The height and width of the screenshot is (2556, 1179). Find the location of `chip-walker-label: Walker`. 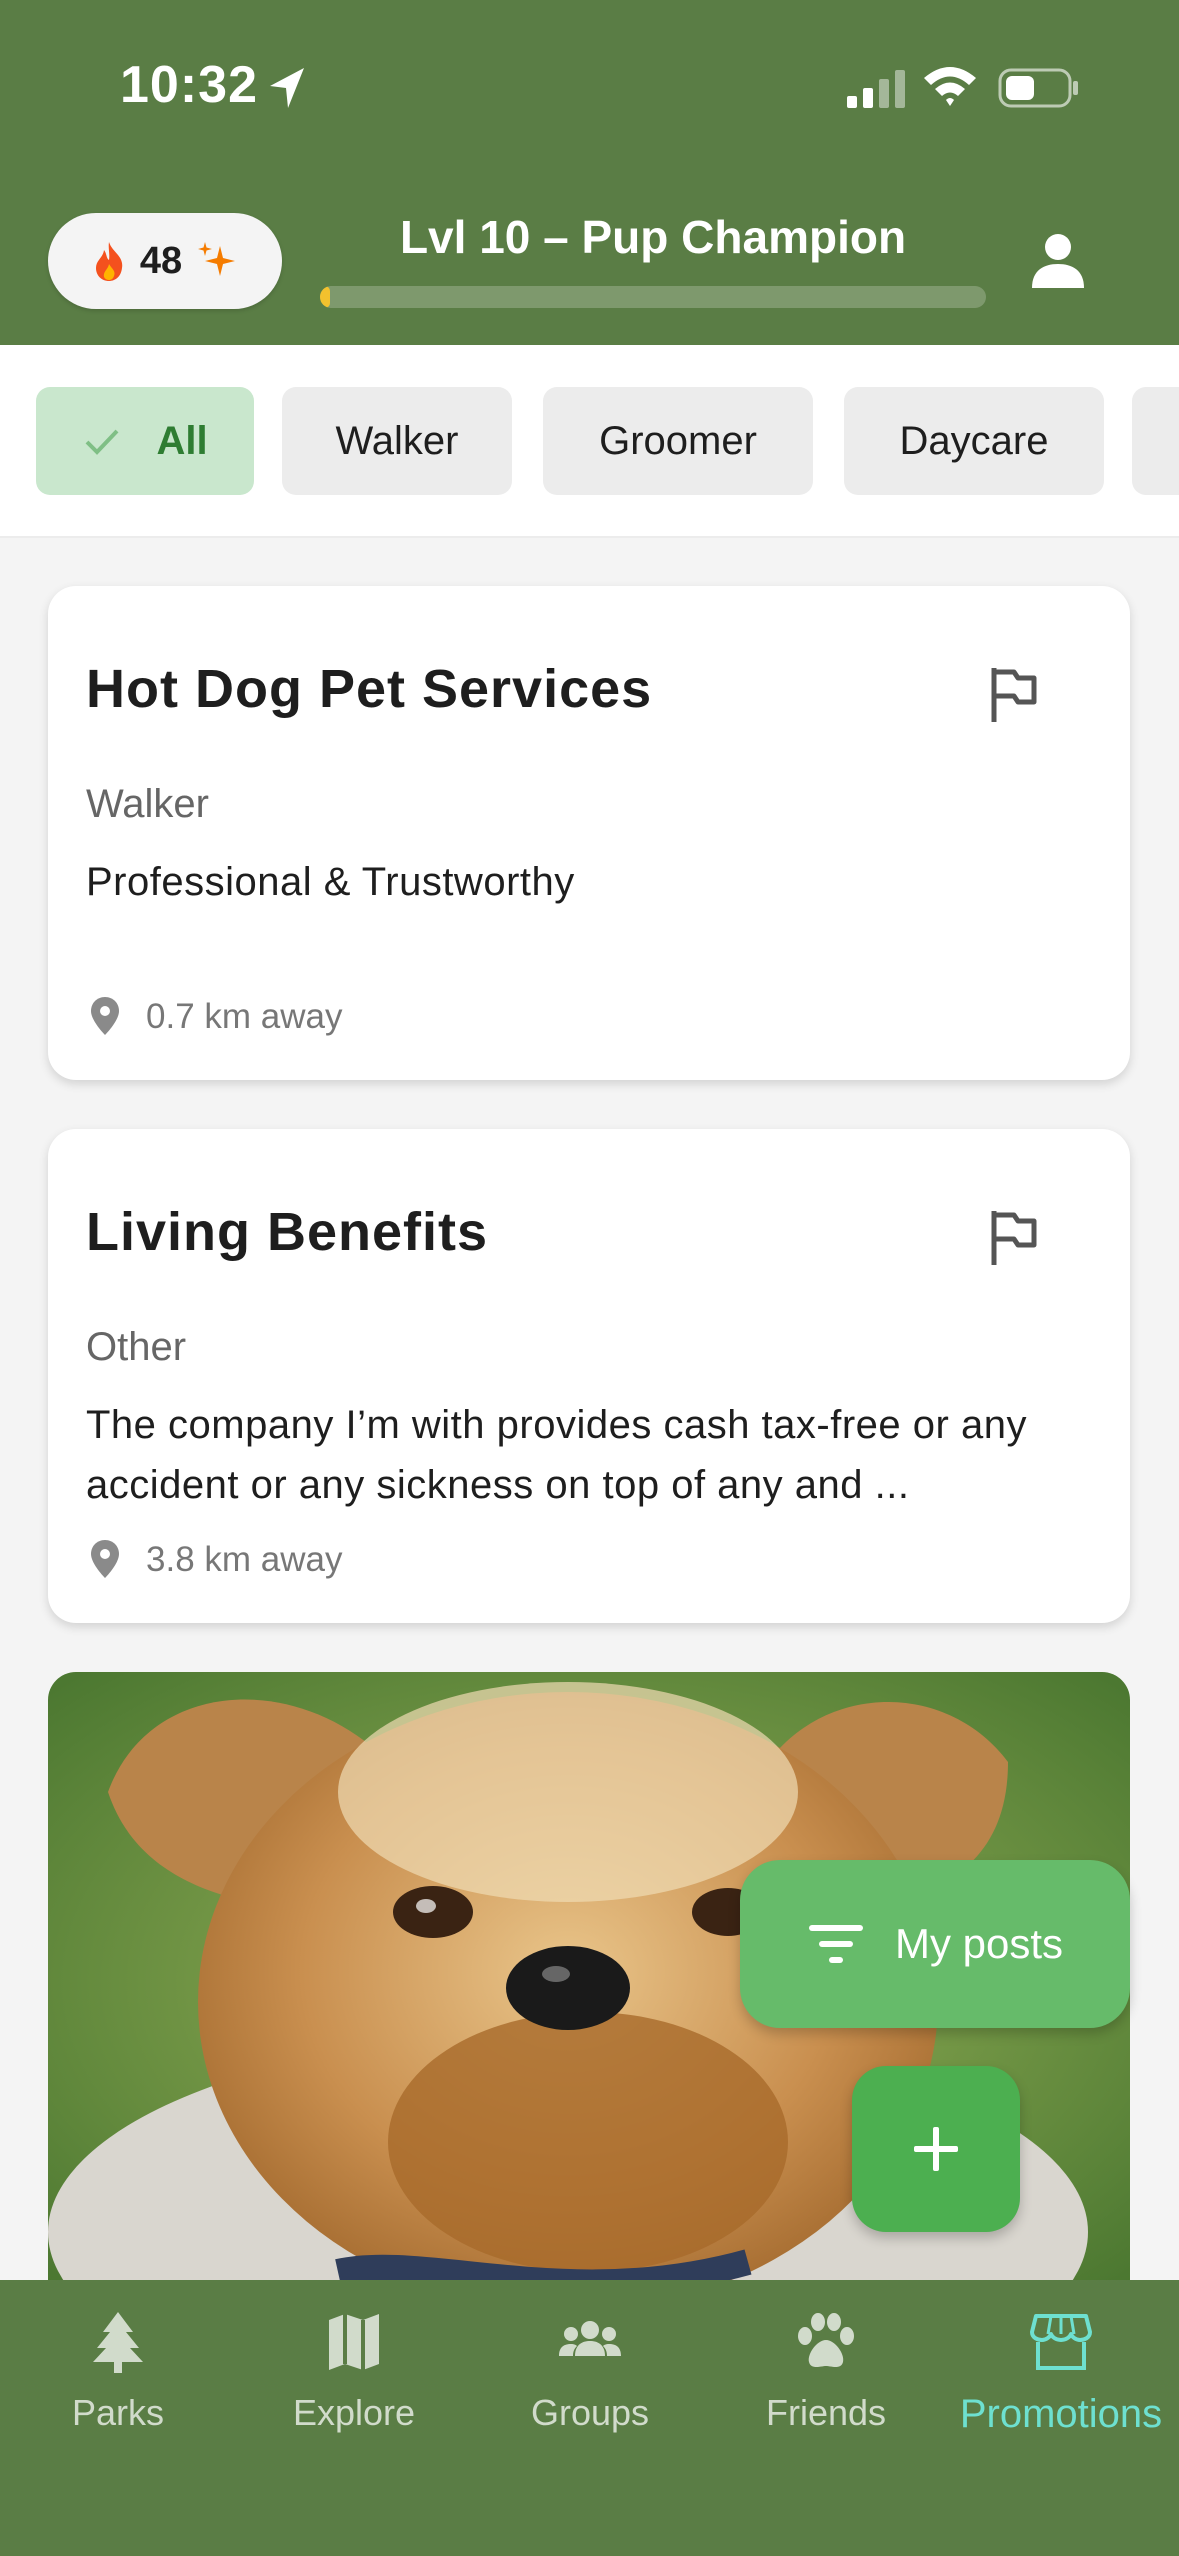

chip-walker-label: Walker is located at coordinates (397, 440).